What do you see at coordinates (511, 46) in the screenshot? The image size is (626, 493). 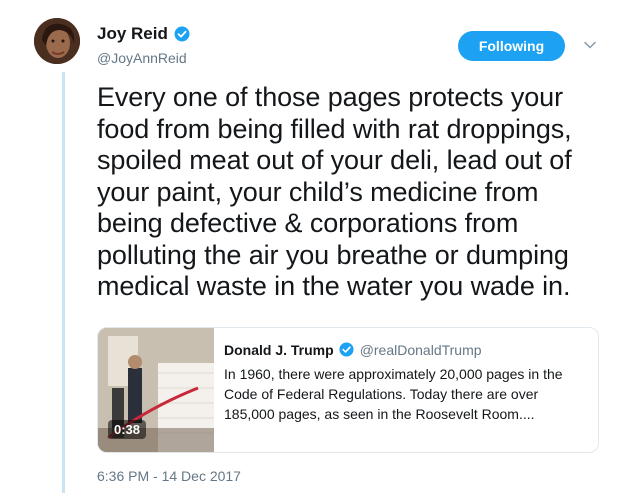 I see `following-button: Following` at bounding box center [511, 46].